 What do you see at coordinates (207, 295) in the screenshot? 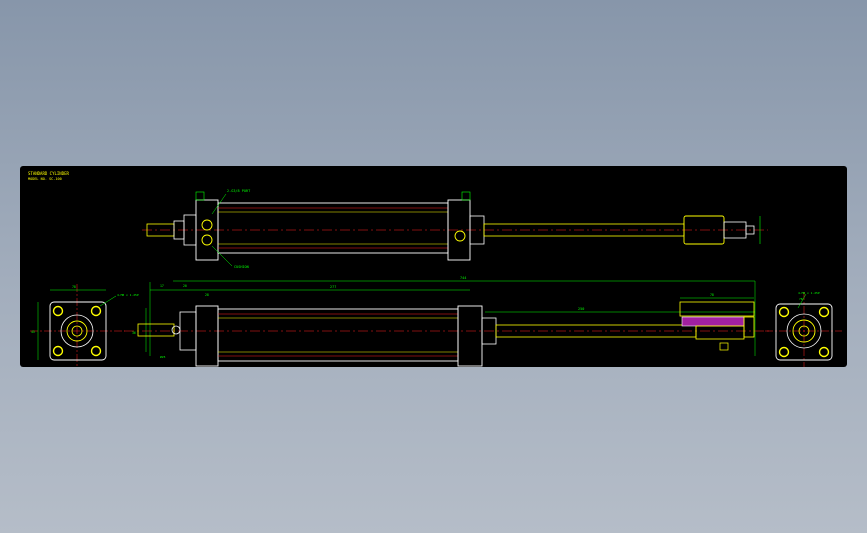
I see `dim-flange-w: 28` at bounding box center [207, 295].